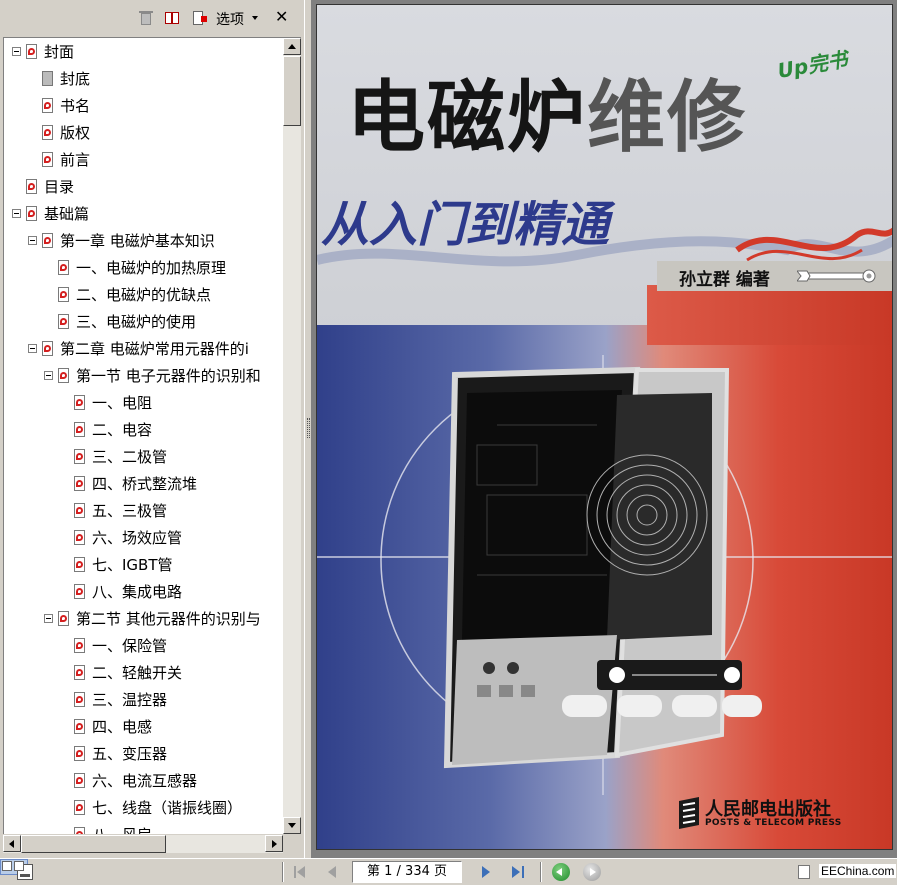  Describe the element at coordinates (689, 813) in the screenshot. I see `publisher-logo` at that location.